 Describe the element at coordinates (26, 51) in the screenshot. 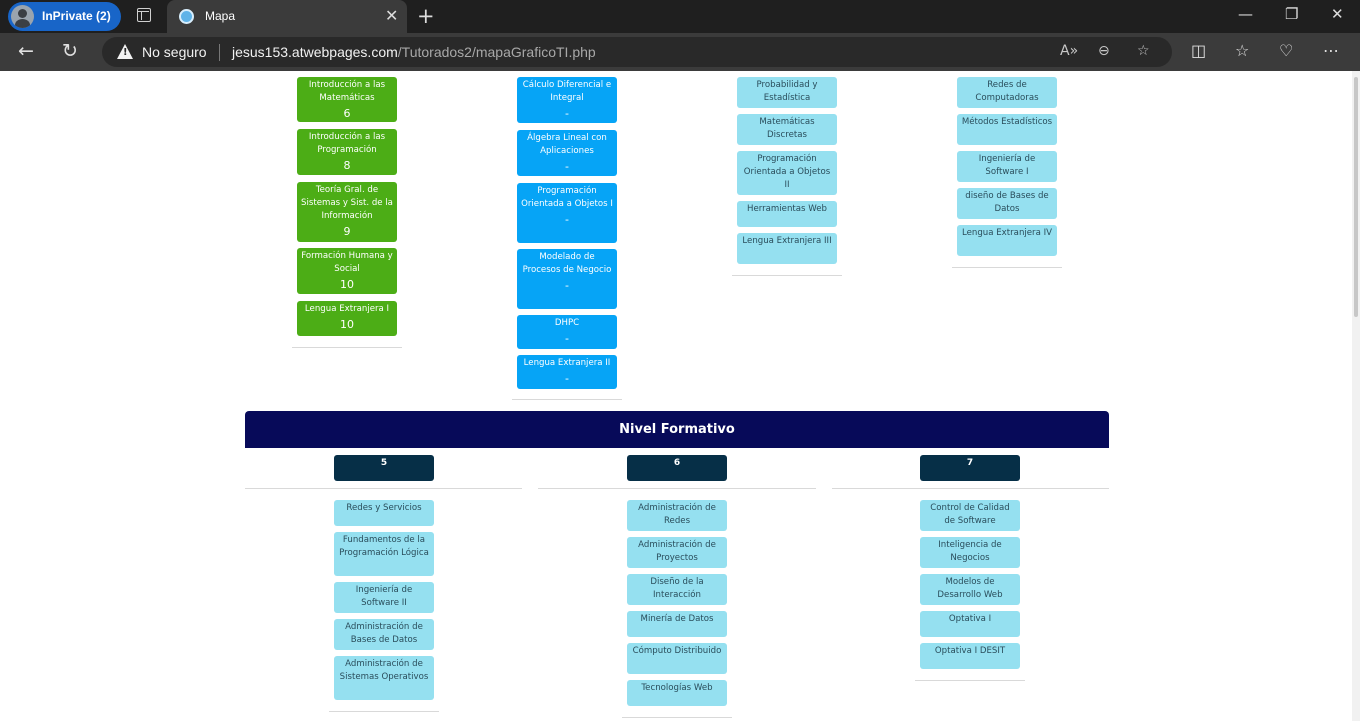

I see `back-icon: ←` at that location.